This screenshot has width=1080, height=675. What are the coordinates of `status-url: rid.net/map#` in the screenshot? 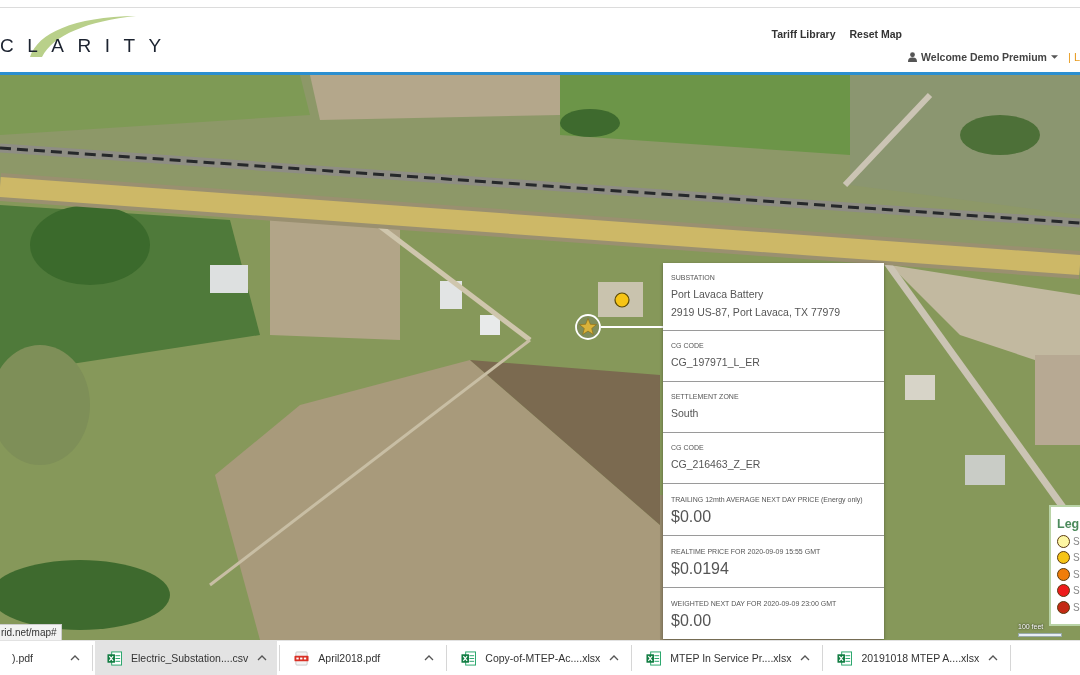 It's located at (31, 632).